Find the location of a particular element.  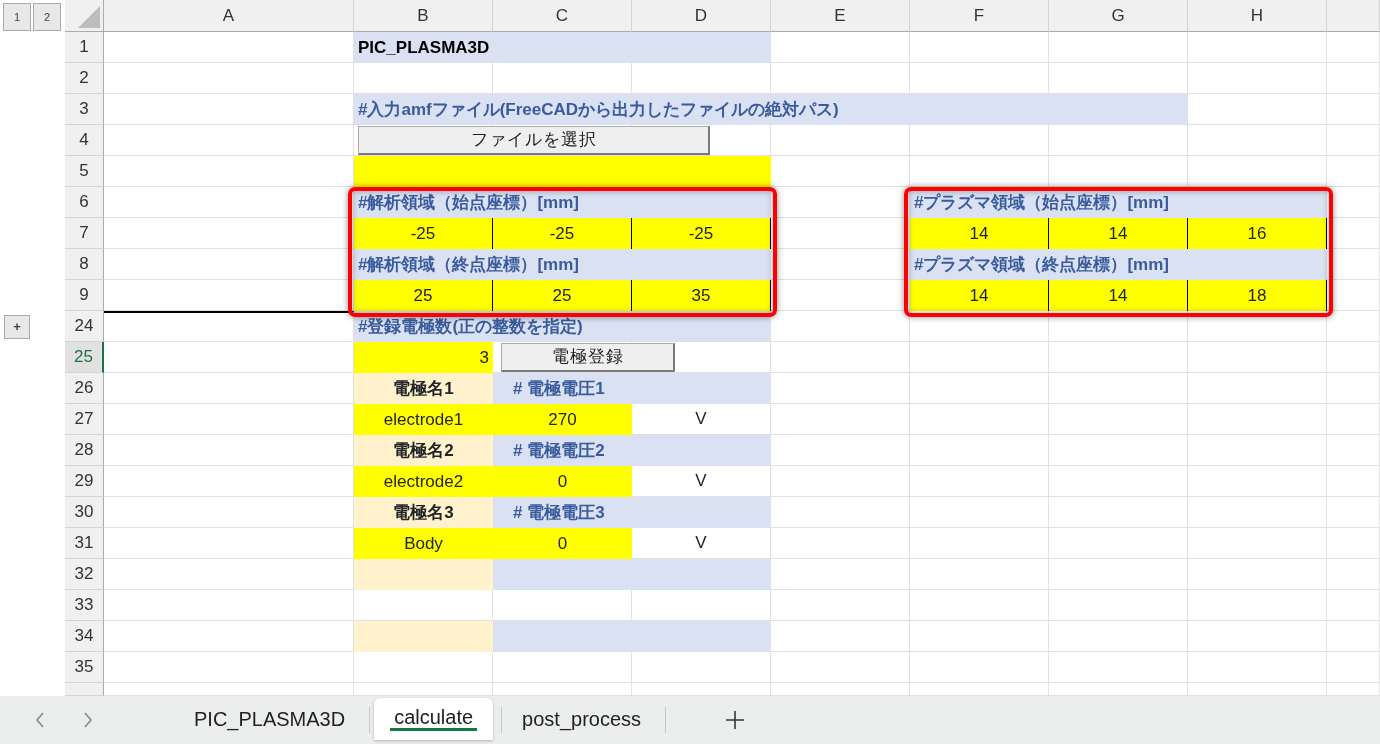

row-header: 5 is located at coordinates (84, 171).